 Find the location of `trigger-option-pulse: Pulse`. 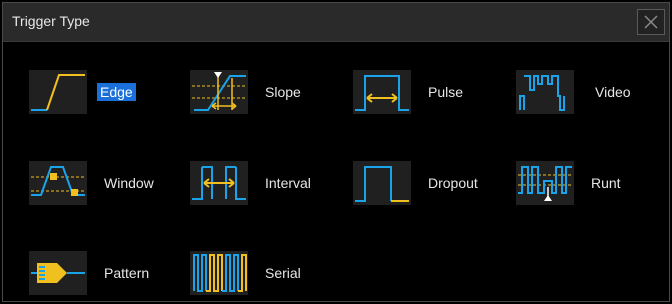

trigger-option-pulse: Pulse is located at coordinates (428, 92).